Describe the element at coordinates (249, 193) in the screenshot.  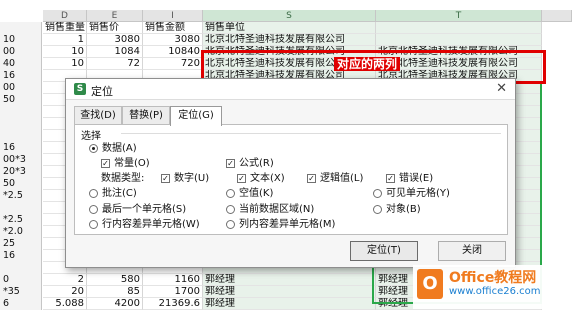
I see `option-blanks: 空值(K)` at that location.